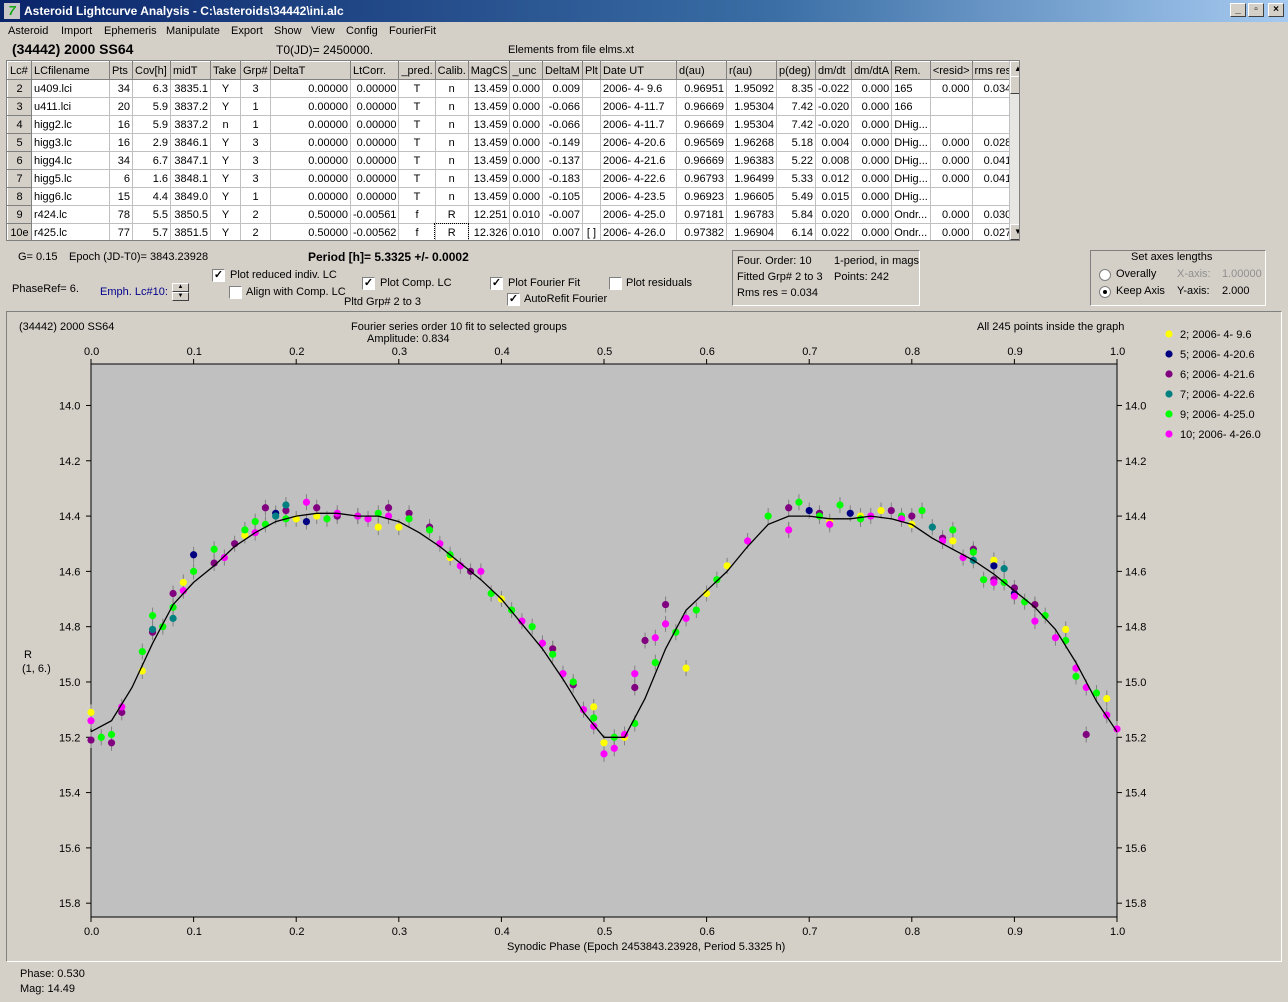 Image resolution: width=1288 pixels, height=1002 pixels. Describe the element at coordinates (638, 178) in the screenshot. I see `table-cell: 2006- 4-22.6` at that location.